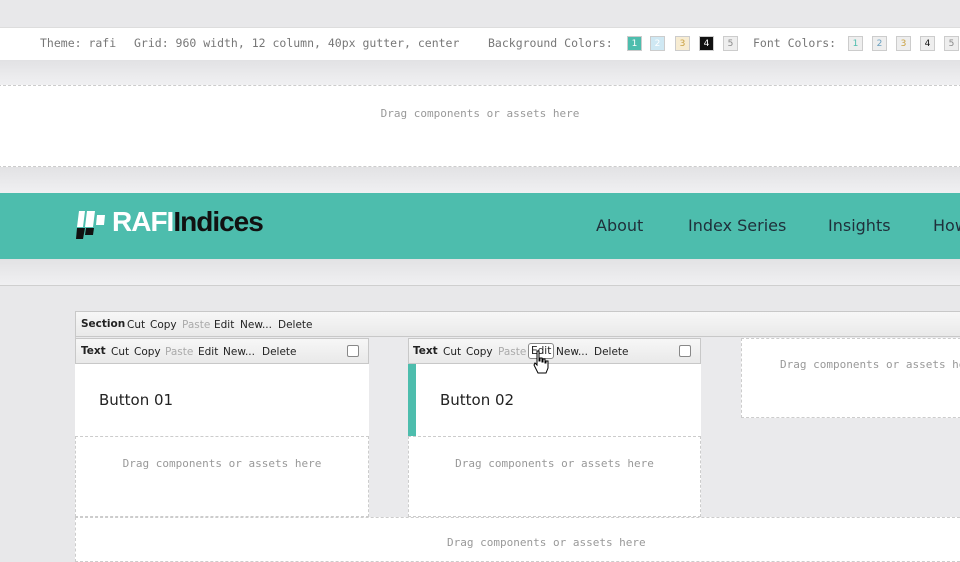  What do you see at coordinates (163, 325) in the screenshot?
I see `section-copy-button: Copy` at bounding box center [163, 325].